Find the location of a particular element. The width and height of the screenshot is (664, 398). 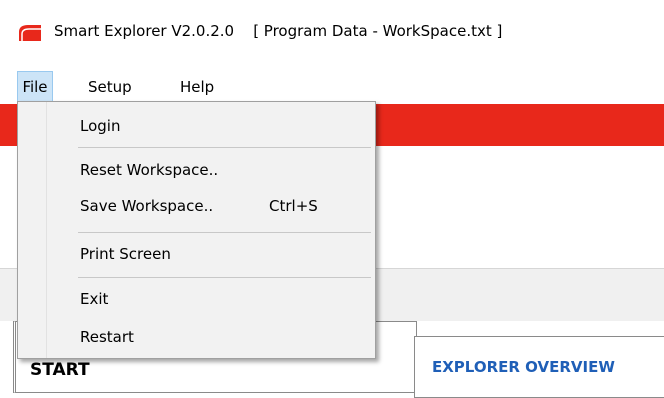

start-panel-title: START is located at coordinates (60, 370).